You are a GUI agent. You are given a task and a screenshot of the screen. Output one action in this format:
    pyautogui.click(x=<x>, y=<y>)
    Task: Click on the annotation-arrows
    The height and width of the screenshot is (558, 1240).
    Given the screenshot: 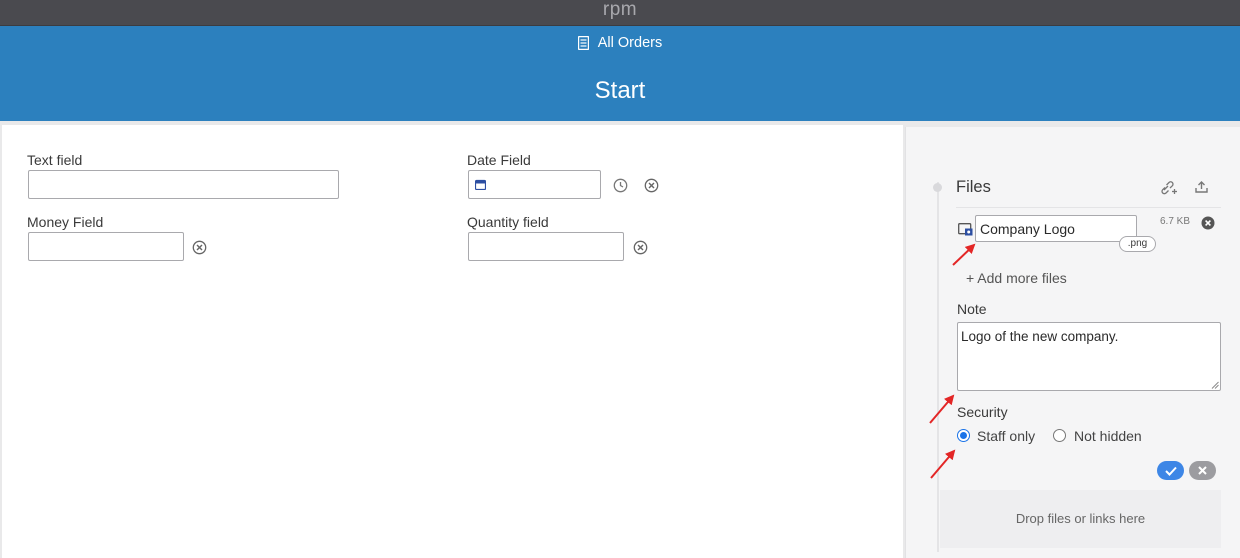 What is the action you would take?
    pyautogui.click(x=952, y=361)
    